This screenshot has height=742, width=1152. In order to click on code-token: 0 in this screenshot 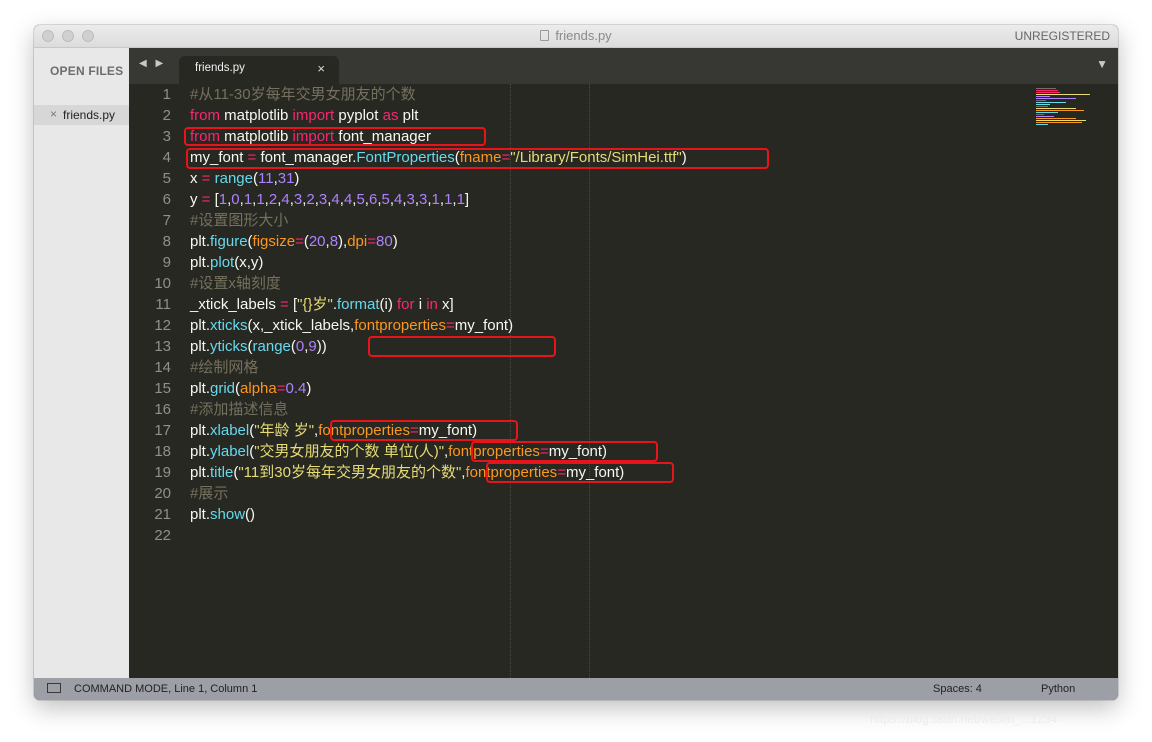, I will do `click(235, 199)`.